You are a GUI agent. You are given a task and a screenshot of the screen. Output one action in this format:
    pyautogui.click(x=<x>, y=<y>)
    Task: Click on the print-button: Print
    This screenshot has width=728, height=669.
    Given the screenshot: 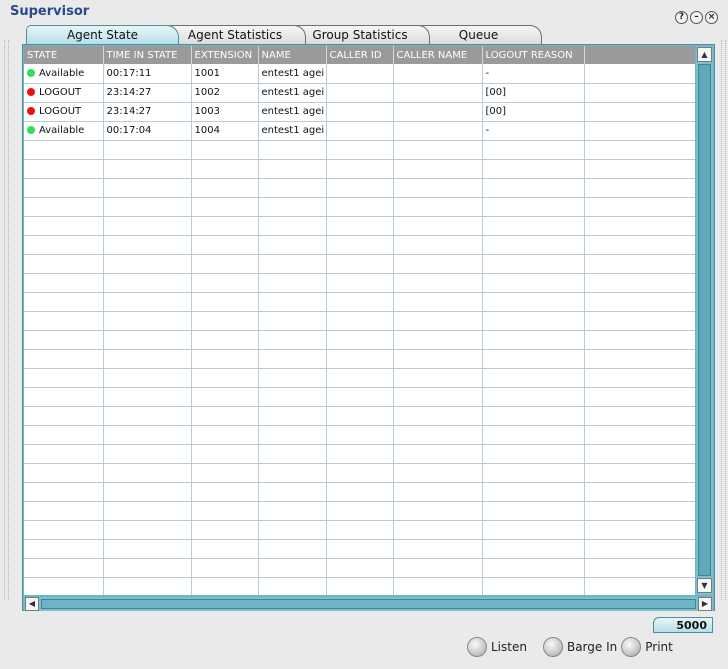 What is the action you would take?
    pyautogui.click(x=647, y=647)
    